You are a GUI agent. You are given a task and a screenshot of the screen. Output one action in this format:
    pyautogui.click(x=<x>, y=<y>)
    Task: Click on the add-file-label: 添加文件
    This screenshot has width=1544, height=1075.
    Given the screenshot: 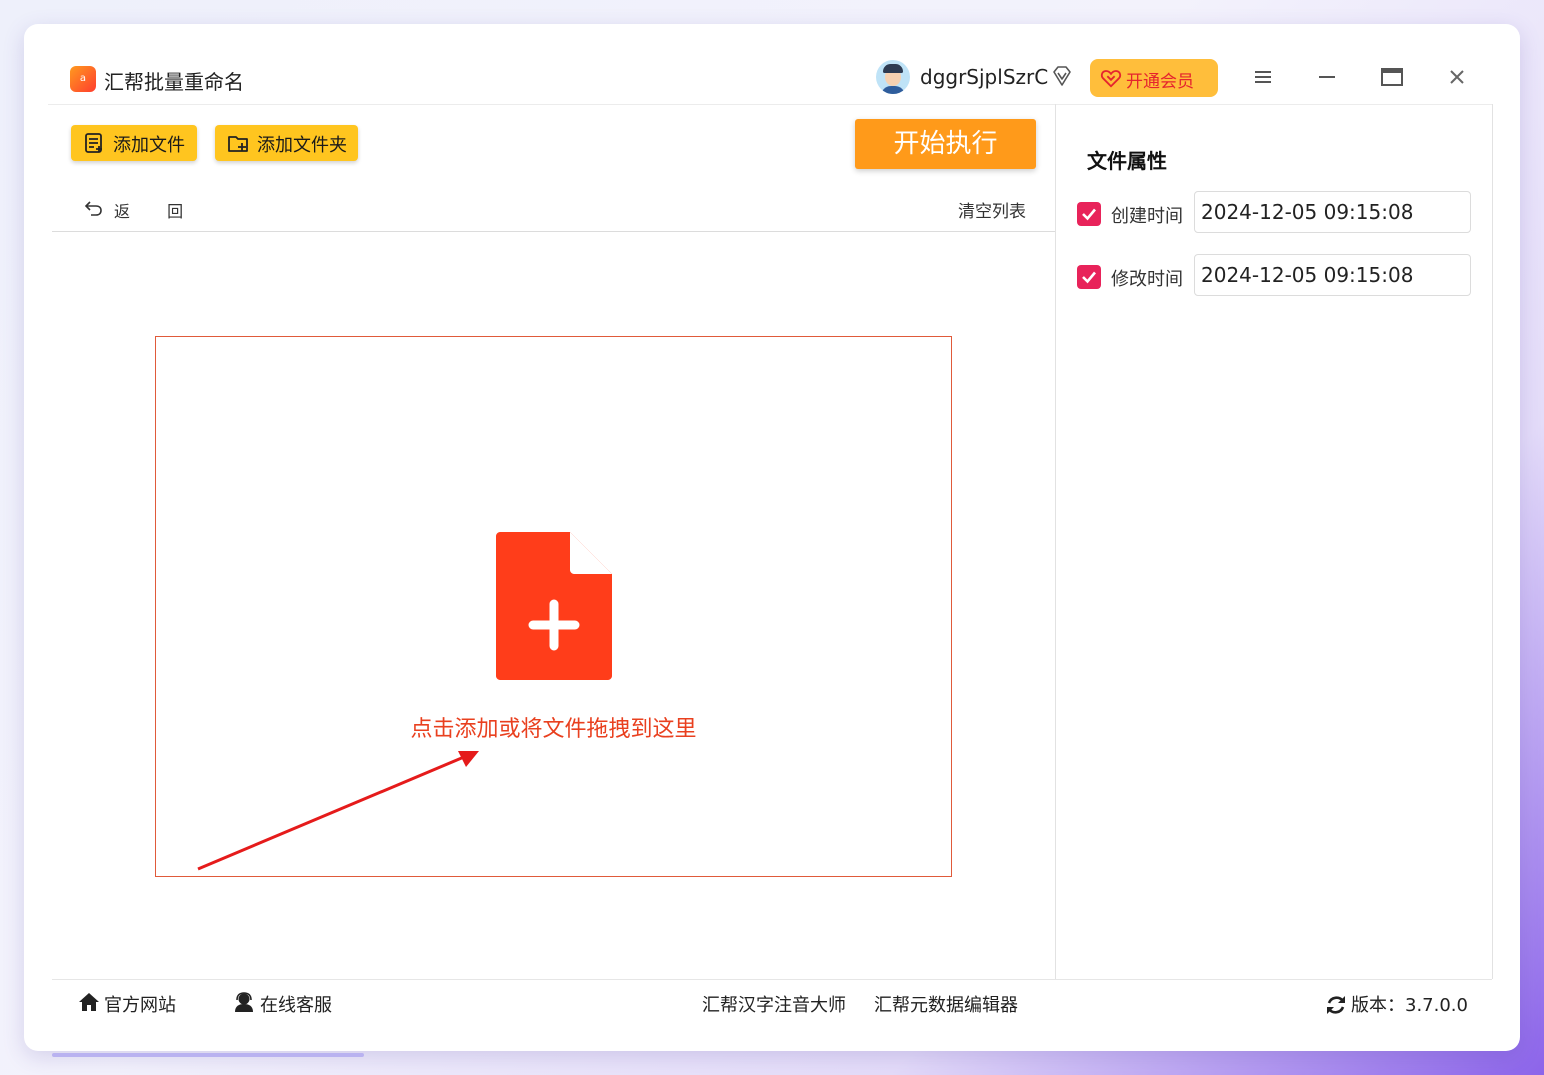 What is the action you would take?
    pyautogui.click(x=149, y=145)
    